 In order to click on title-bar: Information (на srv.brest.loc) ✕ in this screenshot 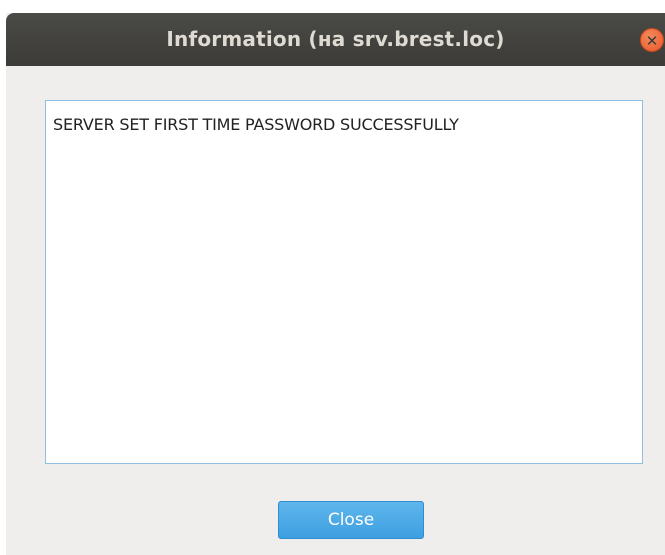, I will do `click(335, 39)`.